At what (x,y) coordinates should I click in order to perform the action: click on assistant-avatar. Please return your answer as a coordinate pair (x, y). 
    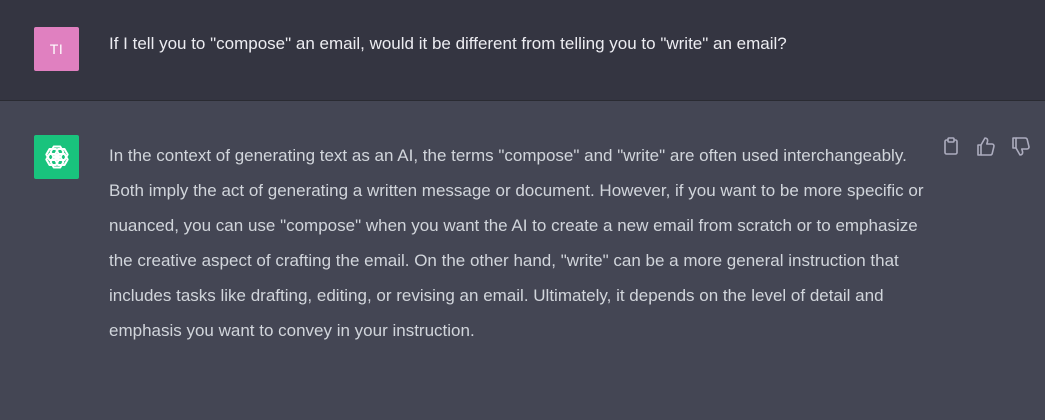
    Looking at the image, I should click on (56, 157).